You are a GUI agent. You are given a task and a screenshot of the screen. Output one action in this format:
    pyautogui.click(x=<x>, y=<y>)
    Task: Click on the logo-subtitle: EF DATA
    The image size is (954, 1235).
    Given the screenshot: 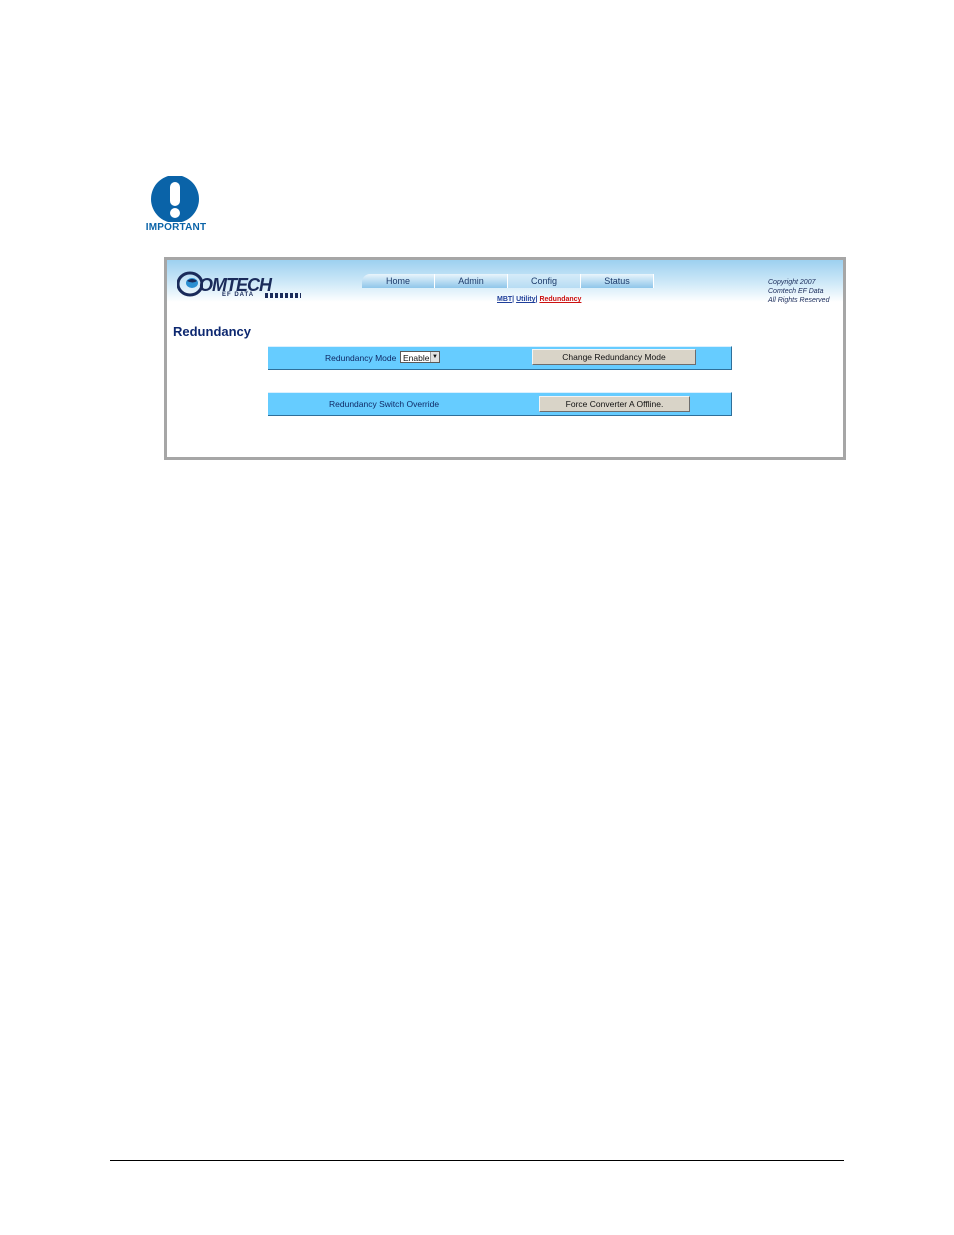 What is the action you would take?
    pyautogui.click(x=238, y=295)
    